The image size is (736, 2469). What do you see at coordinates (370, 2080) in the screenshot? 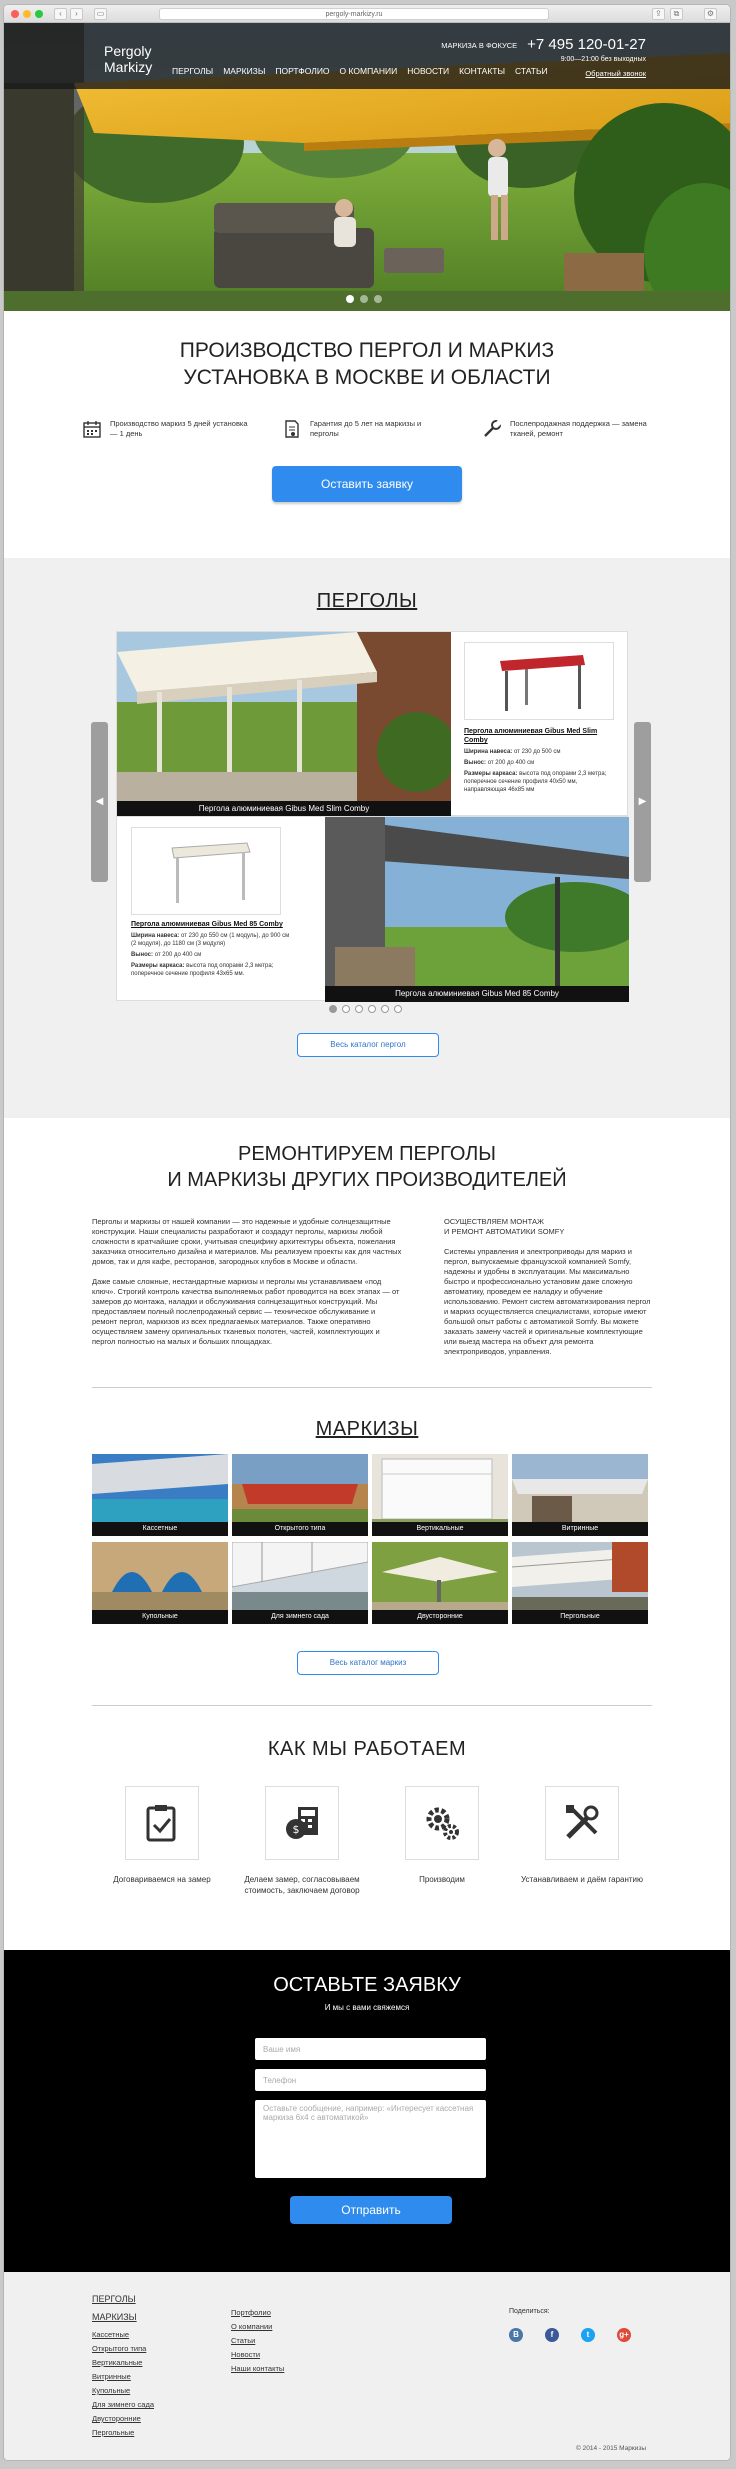
I see `phone-input` at bounding box center [370, 2080].